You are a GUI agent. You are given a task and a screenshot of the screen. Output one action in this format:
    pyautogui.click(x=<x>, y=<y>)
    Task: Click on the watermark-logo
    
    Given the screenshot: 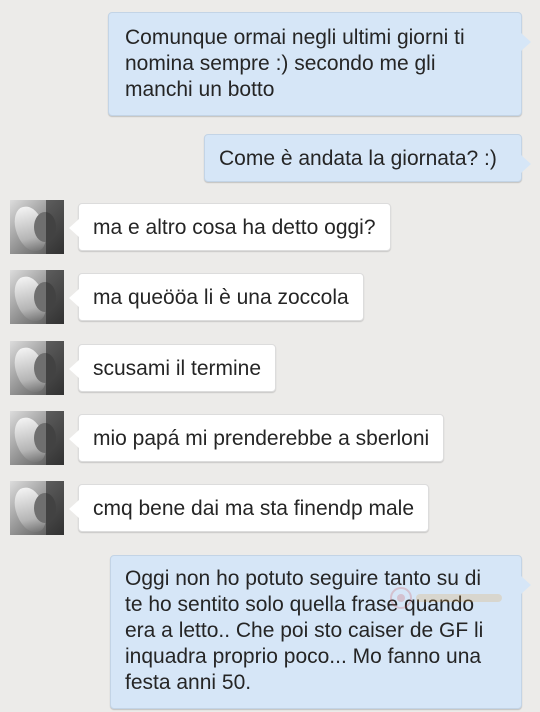 What is the action you would take?
    pyautogui.click(x=446, y=598)
    